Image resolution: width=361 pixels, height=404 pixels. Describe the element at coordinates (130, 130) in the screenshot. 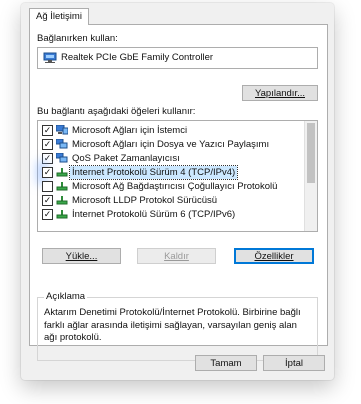

I see `item-label: Microsoft Ağları için İstemci` at that location.